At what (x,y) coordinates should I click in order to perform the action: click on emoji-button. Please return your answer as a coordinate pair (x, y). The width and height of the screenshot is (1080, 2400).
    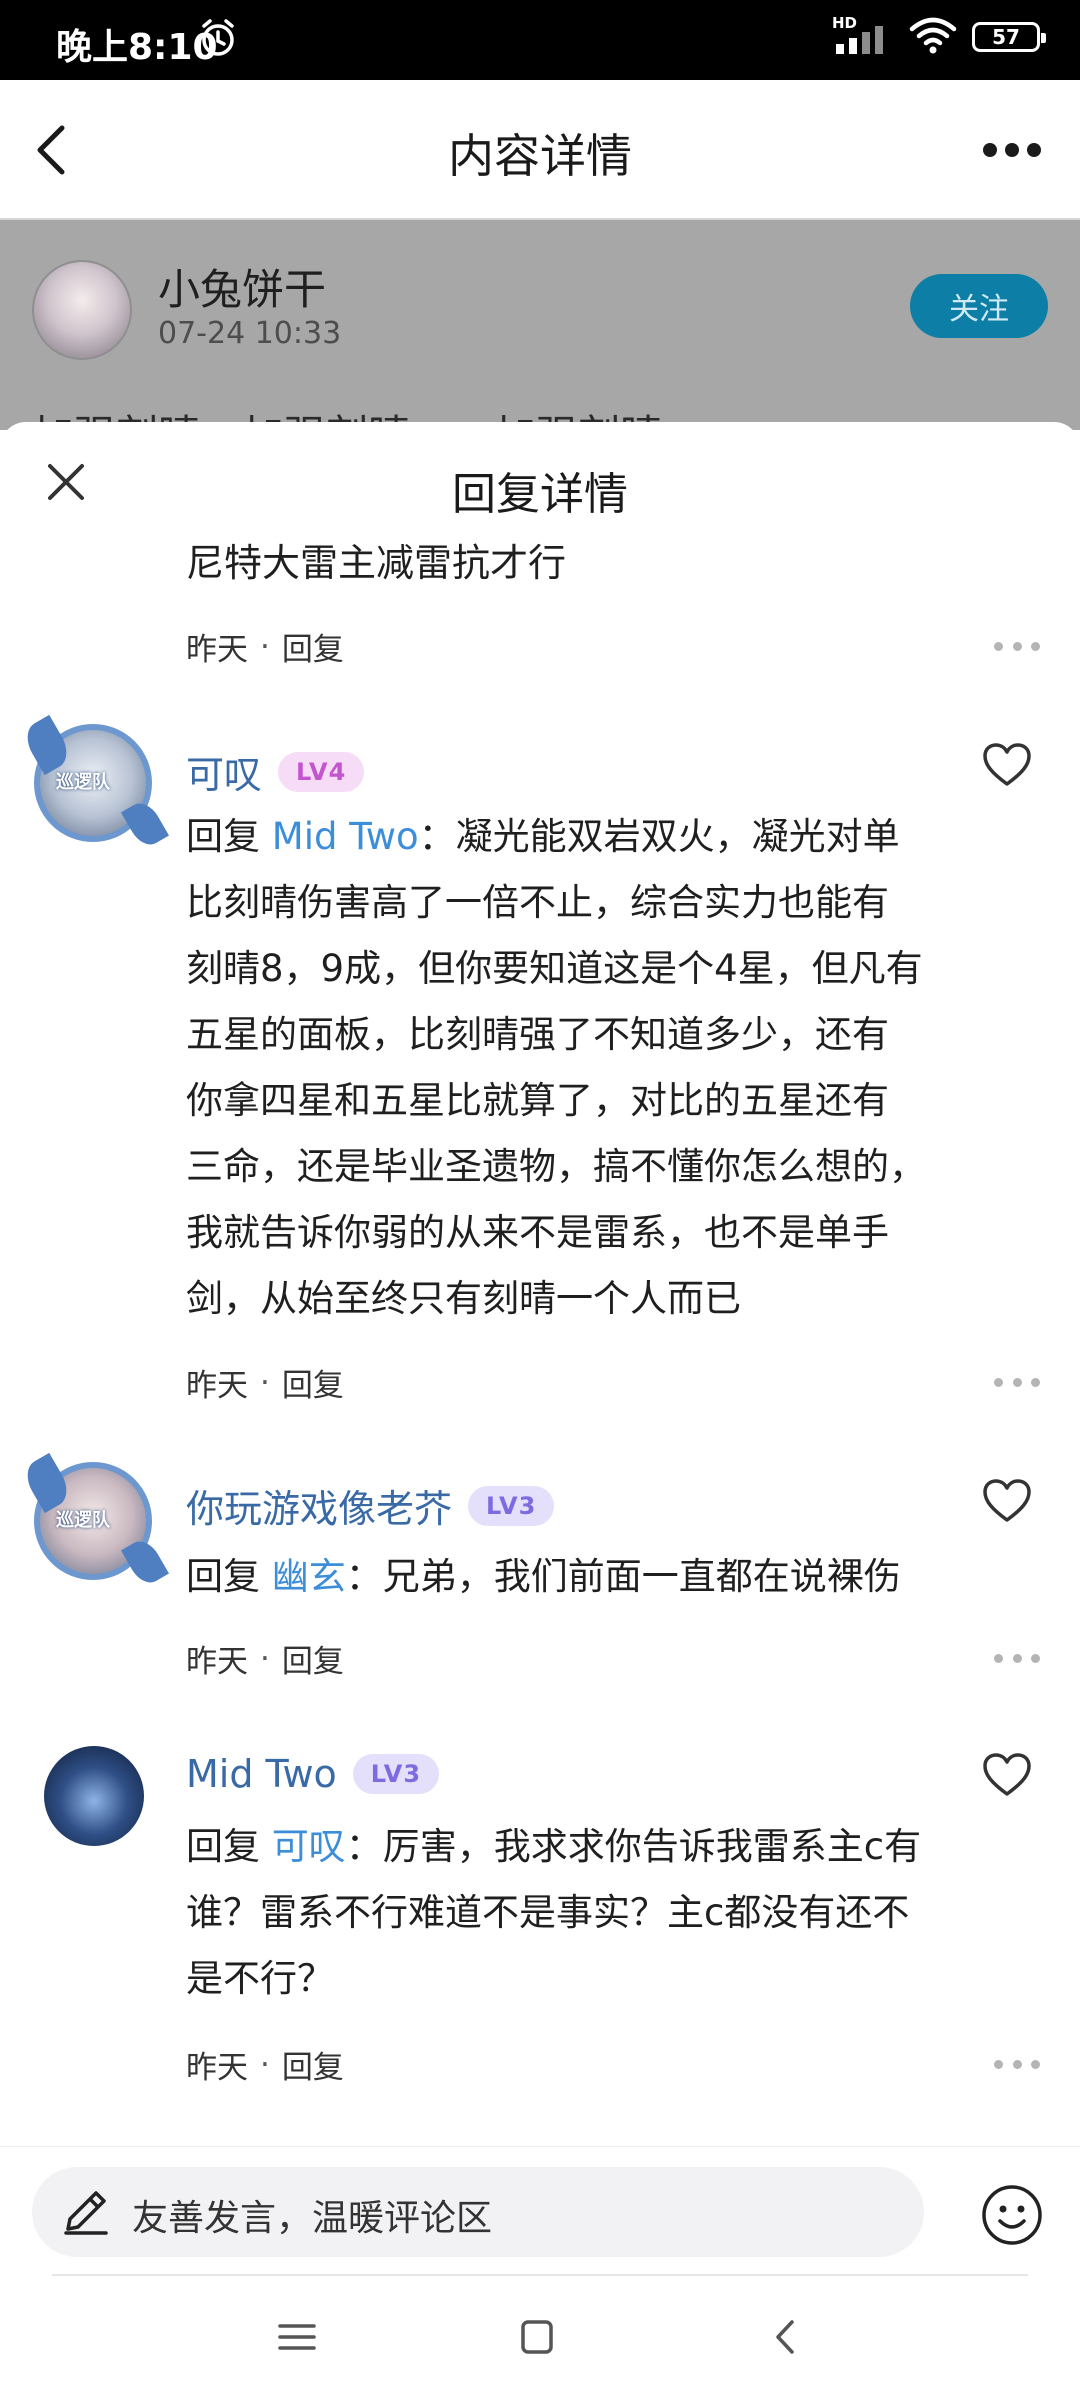
    Looking at the image, I should click on (1012, 2215).